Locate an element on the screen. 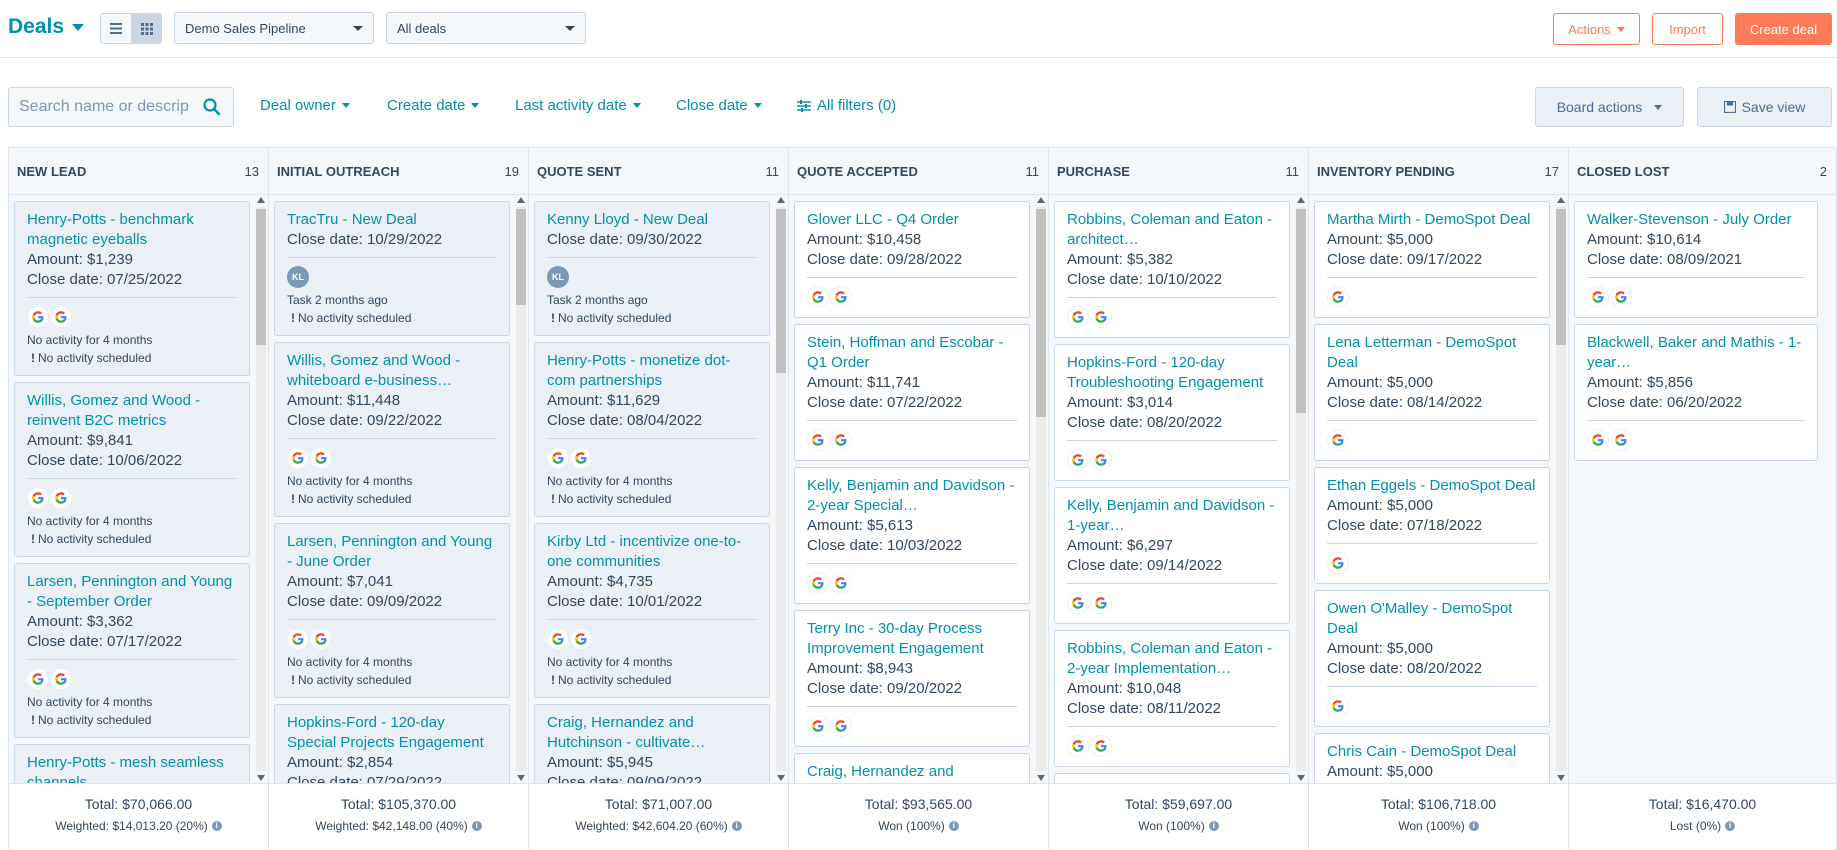  board-actions-button: Board actions is located at coordinates (1609, 107).